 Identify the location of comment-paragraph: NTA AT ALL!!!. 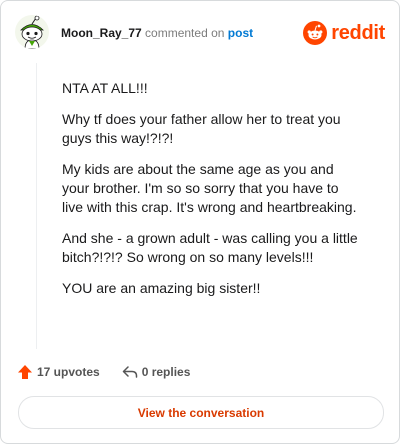
(105, 88).